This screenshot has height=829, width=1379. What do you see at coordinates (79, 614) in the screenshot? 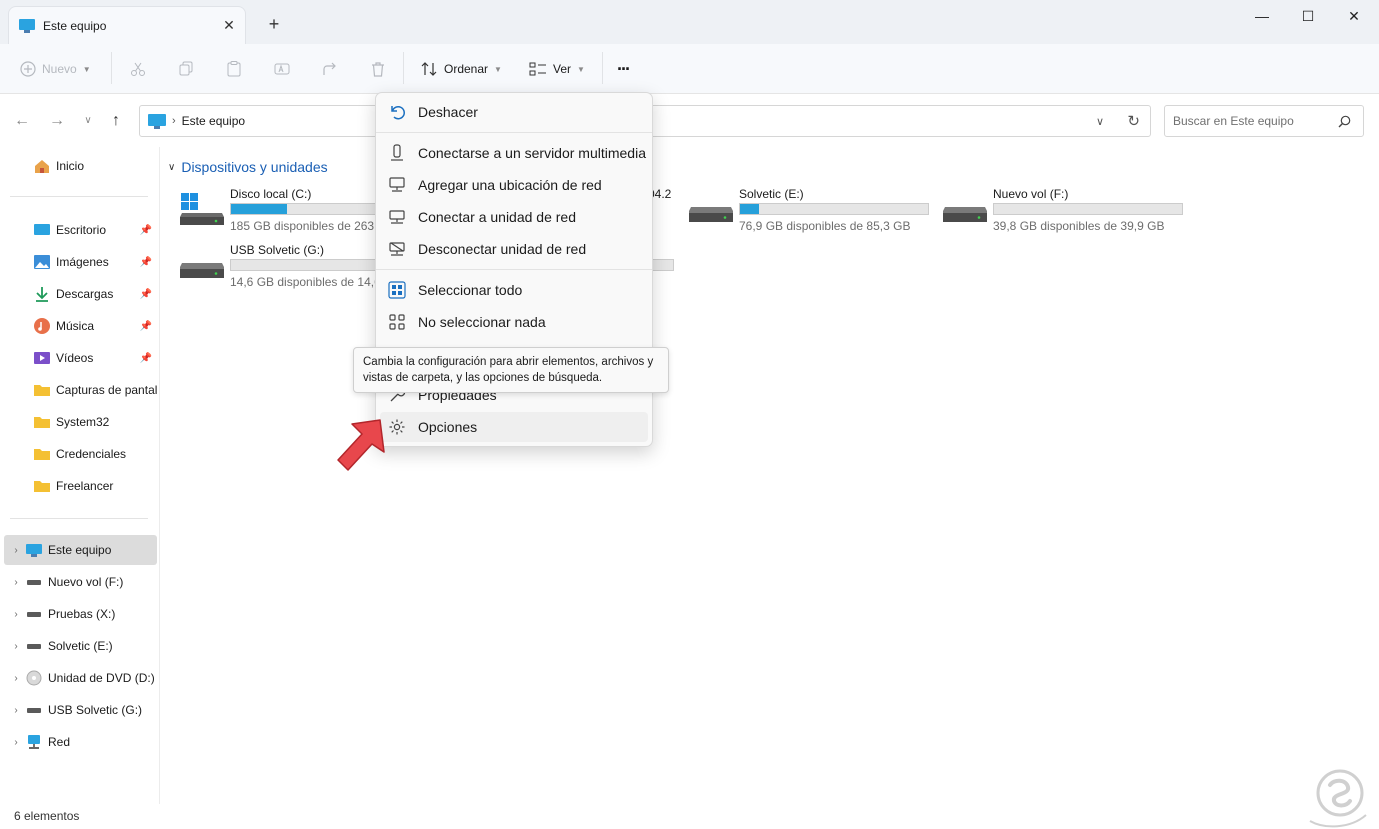
I see `sidebar-item-pruebas: › Pruebas (X:)` at bounding box center [79, 614].